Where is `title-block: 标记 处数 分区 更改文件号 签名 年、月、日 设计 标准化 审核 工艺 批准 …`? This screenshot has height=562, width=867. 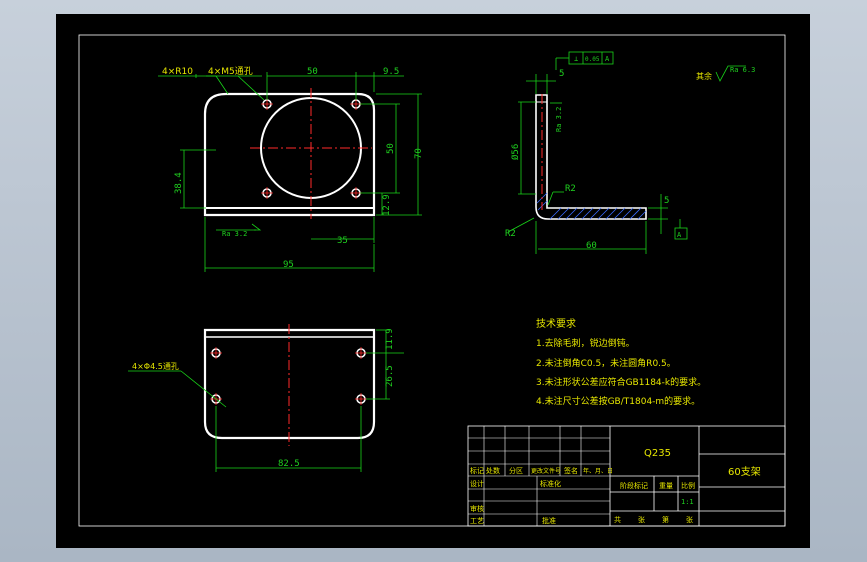
title-block: 标记 处数 分区 更改文件号 签名 年、月、日 设计 标准化 审核 工艺 批准 … is located at coordinates (626, 476).